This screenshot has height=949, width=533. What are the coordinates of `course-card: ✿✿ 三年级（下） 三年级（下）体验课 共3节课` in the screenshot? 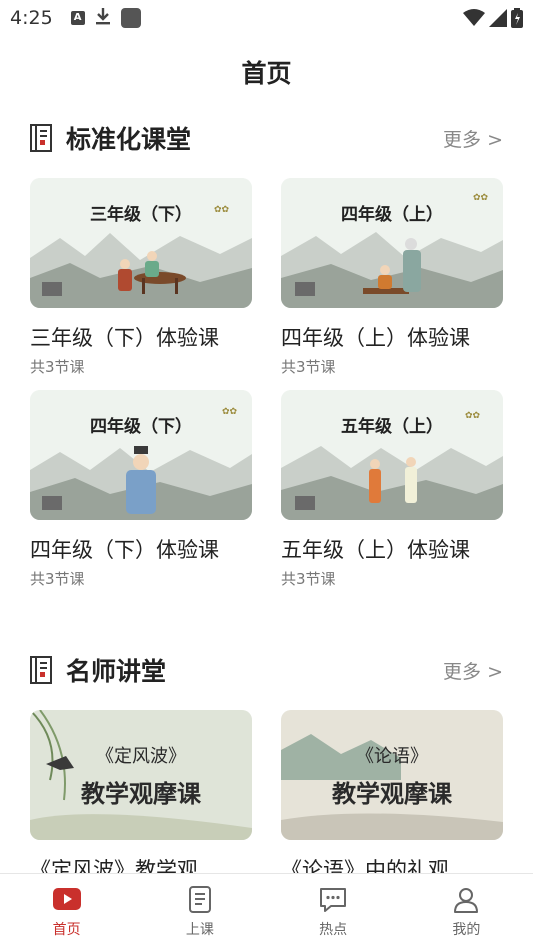 It's located at (141, 277).